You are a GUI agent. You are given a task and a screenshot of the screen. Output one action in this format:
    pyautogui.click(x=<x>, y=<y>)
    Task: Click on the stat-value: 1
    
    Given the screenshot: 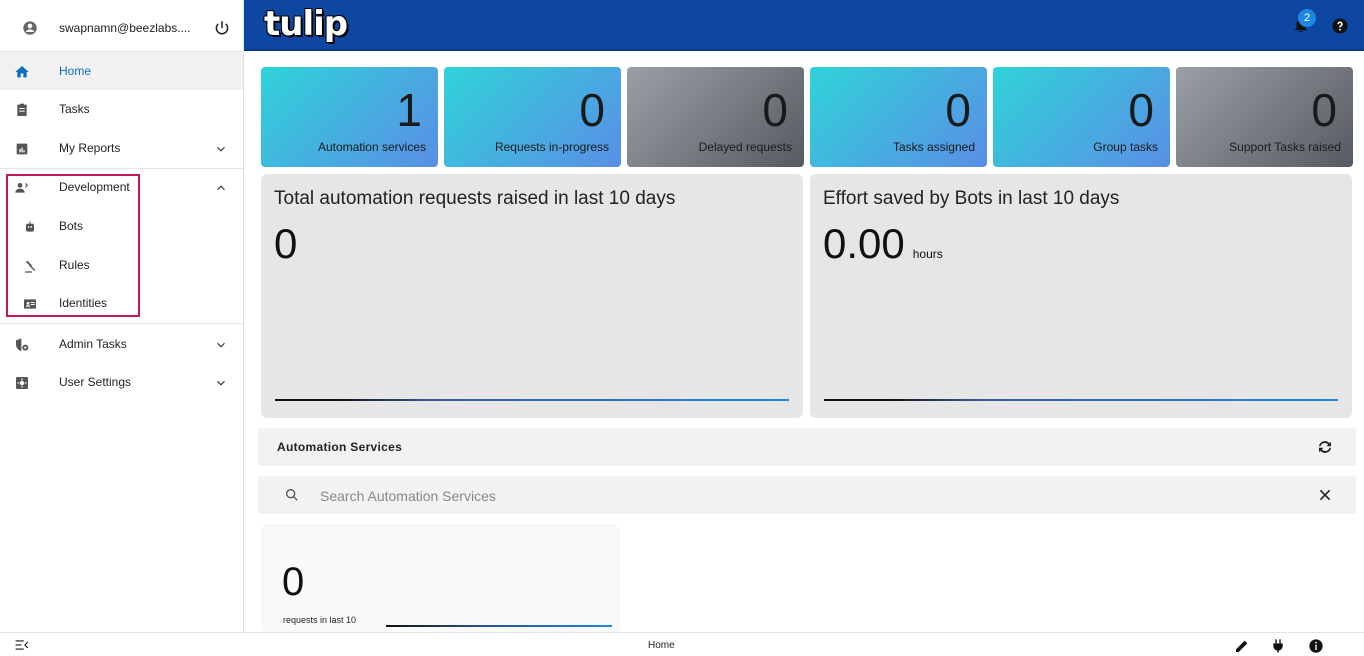 What is the action you would take?
    pyautogui.click(x=409, y=110)
    